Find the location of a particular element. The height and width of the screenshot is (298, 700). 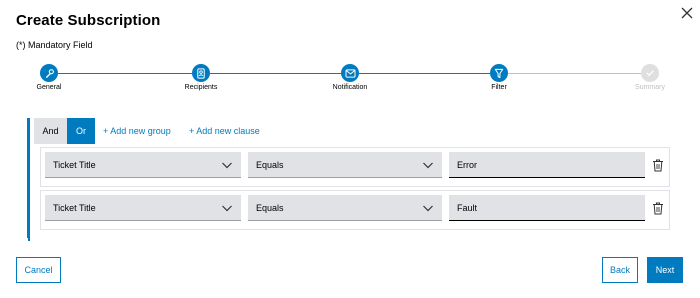

mandatory-note: (*) Mandatory Field is located at coordinates (54, 45).